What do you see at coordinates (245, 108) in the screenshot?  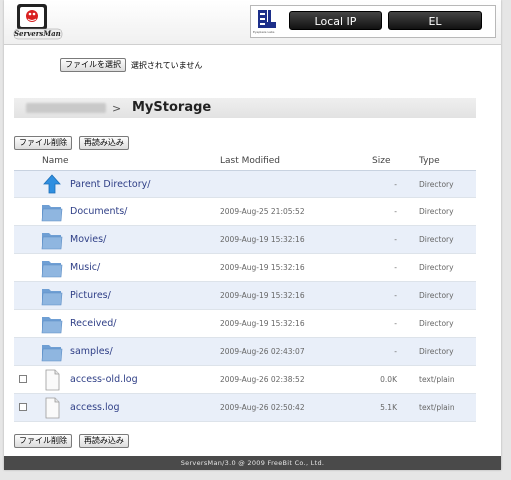 I see `breadcrumb: > MyStorage` at bounding box center [245, 108].